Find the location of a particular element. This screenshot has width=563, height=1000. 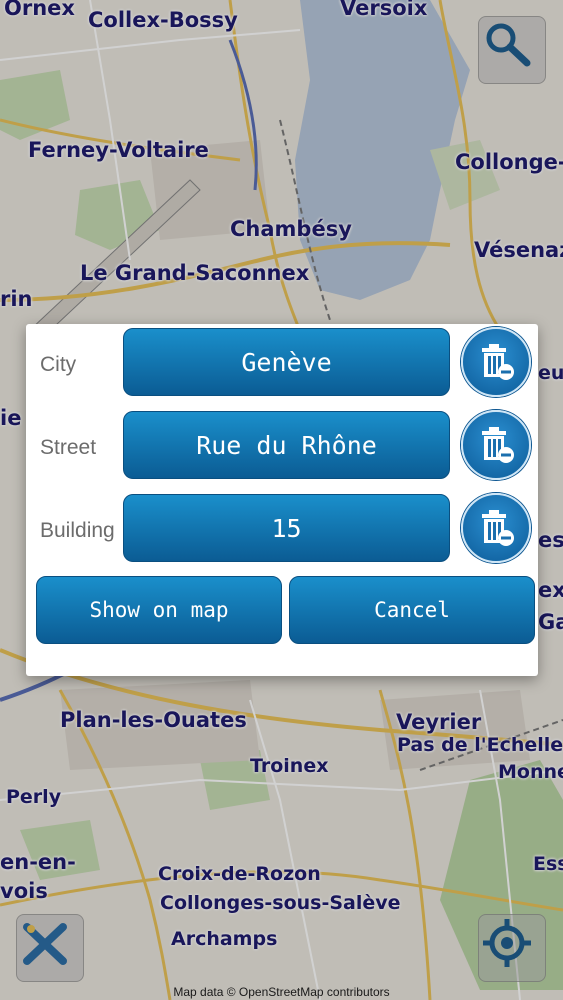

clear-street-button is located at coordinates (496, 445).